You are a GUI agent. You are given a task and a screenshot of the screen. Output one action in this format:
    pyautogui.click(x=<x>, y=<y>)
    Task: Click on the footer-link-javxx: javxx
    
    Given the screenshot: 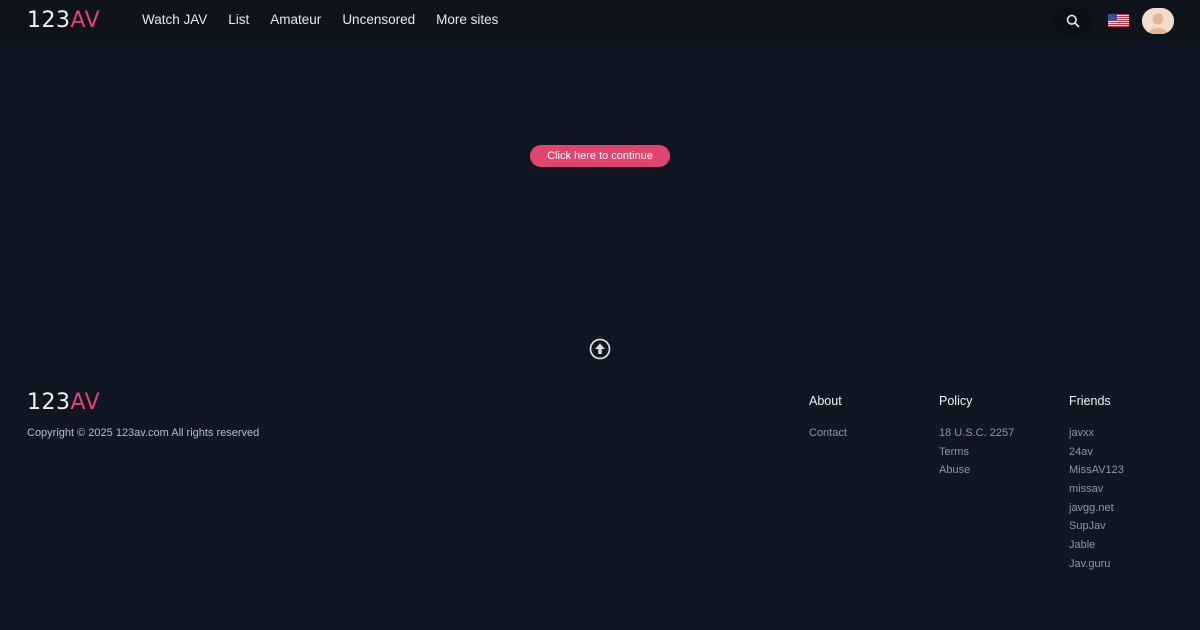 What is the action you would take?
    pyautogui.click(x=1096, y=434)
    